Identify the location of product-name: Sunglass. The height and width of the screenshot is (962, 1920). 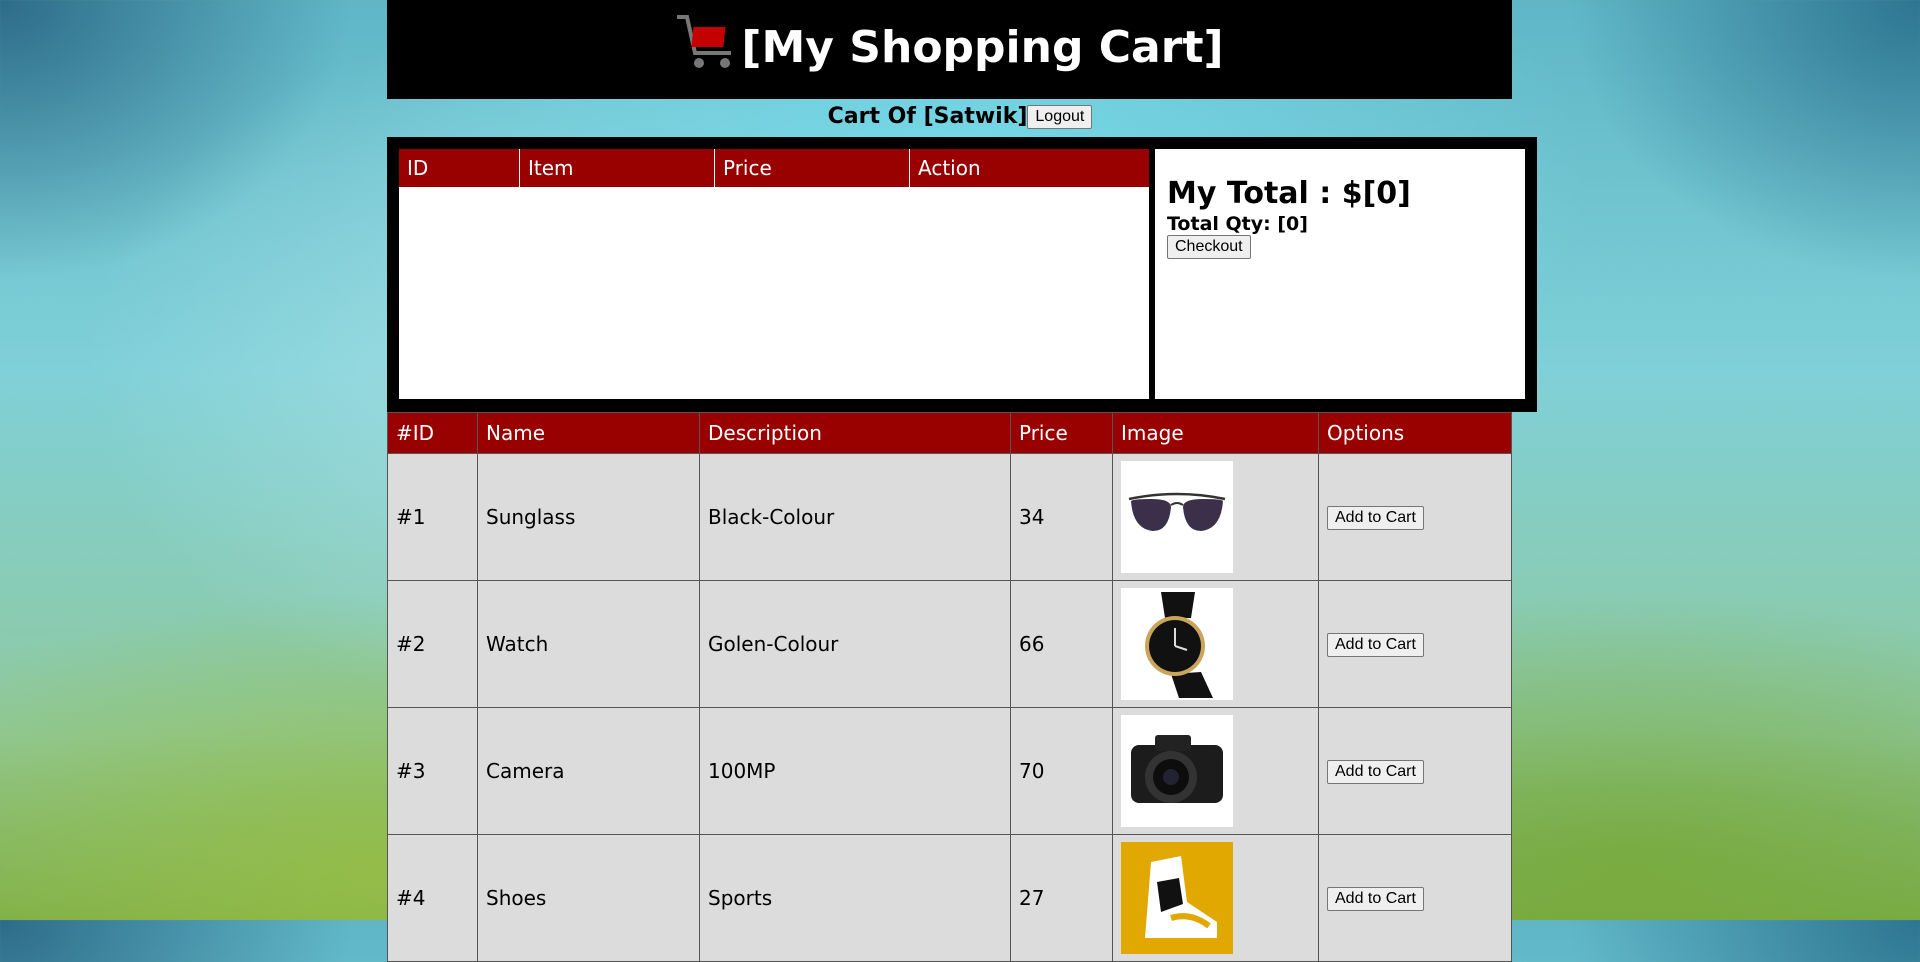
(588, 517).